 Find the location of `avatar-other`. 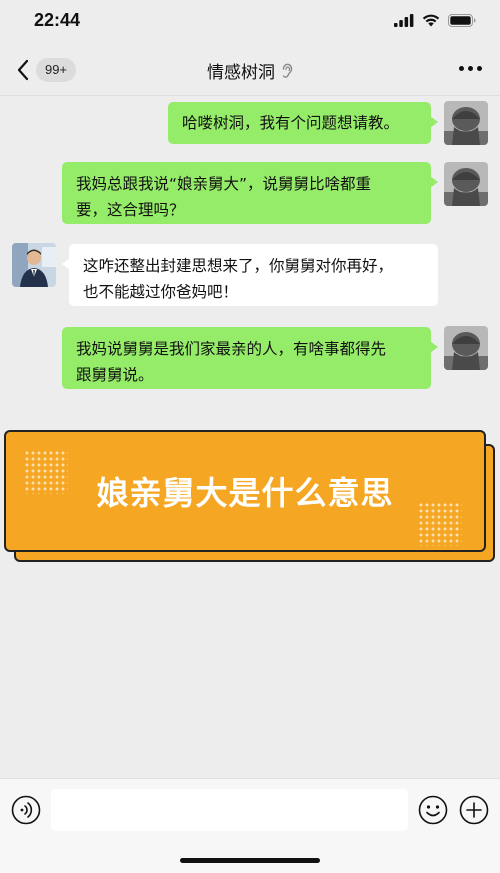

avatar-other is located at coordinates (34, 265).